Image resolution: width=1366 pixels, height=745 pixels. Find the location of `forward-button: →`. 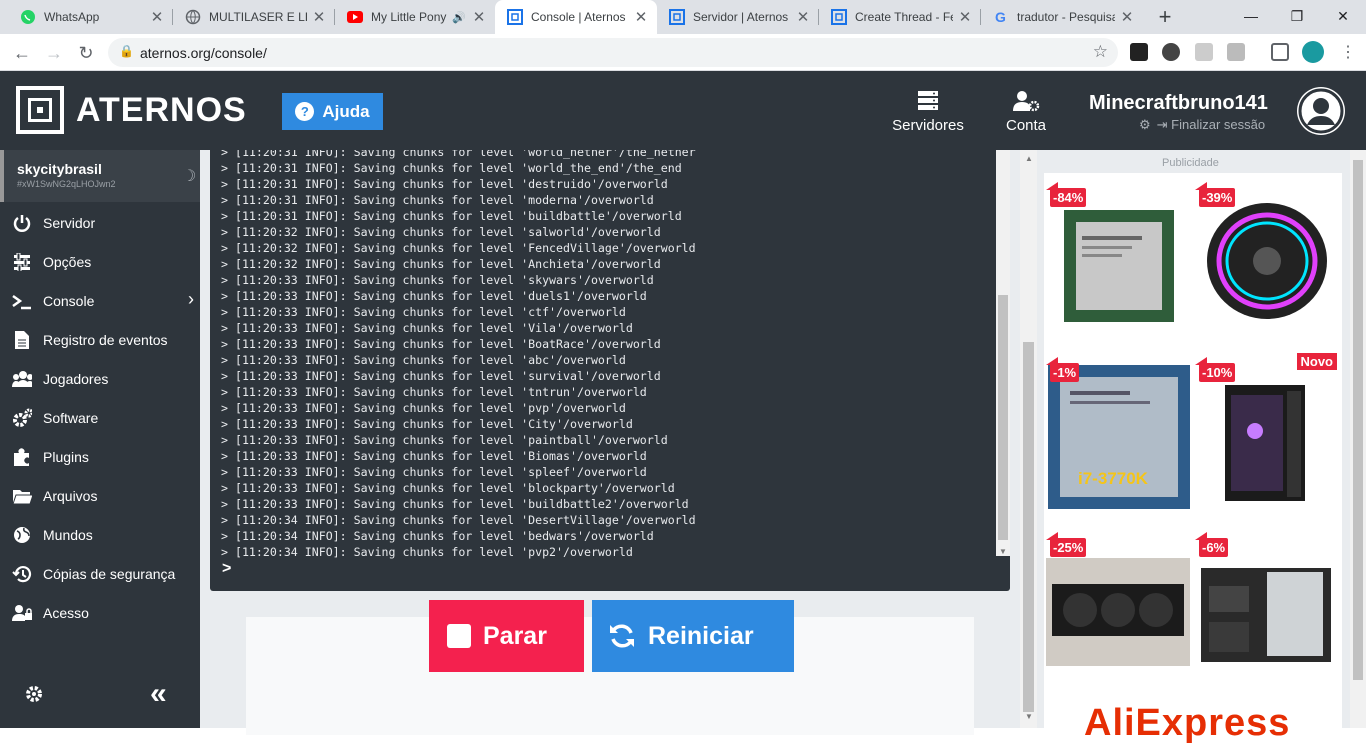

forward-button: → is located at coordinates (54, 53).